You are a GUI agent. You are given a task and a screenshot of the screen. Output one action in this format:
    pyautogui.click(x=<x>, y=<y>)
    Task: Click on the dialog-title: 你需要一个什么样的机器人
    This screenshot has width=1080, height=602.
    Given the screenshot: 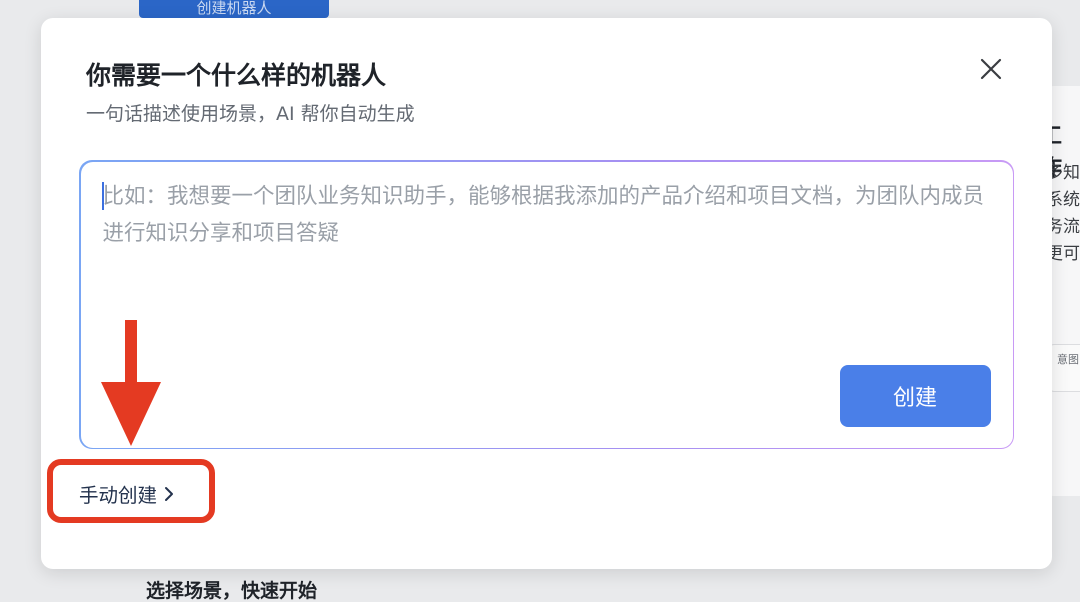 What is the action you would take?
    pyautogui.click(x=236, y=75)
    